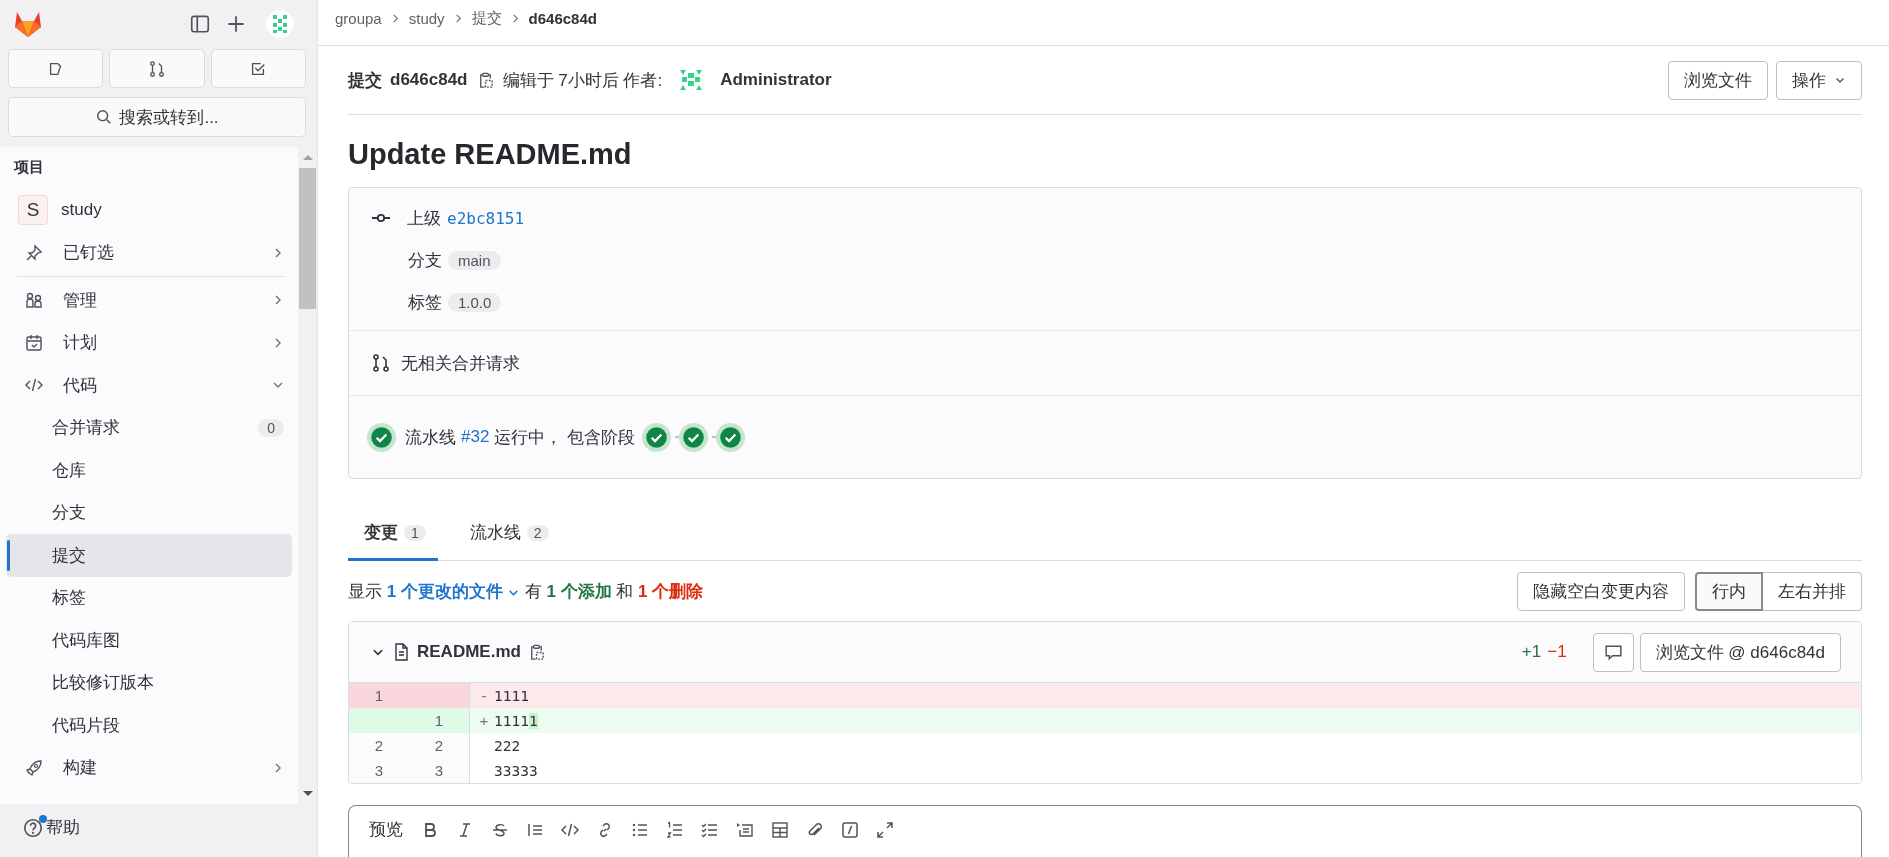 The width and height of the screenshot is (1889, 857). What do you see at coordinates (82, 210) in the screenshot?
I see `project-name: study` at bounding box center [82, 210].